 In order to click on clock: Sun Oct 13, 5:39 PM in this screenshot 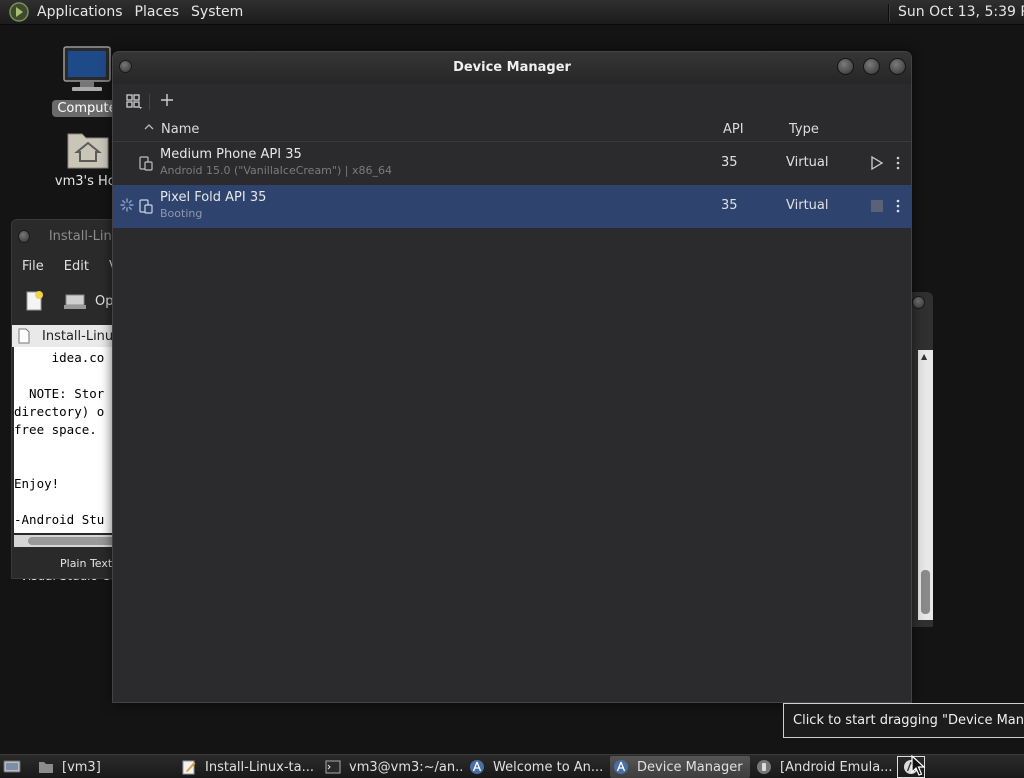, I will do `click(961, 12)`.